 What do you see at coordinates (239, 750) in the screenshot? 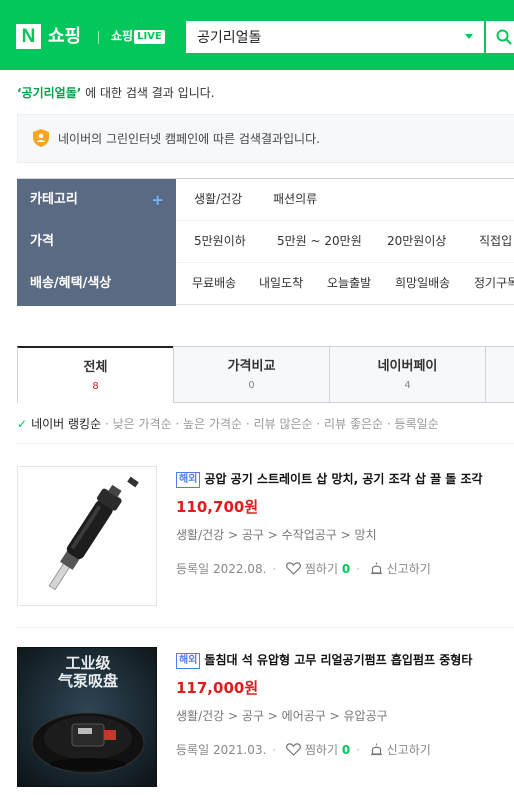
I see `reg-date: 2021.03.` at bounding box center [239, 750].